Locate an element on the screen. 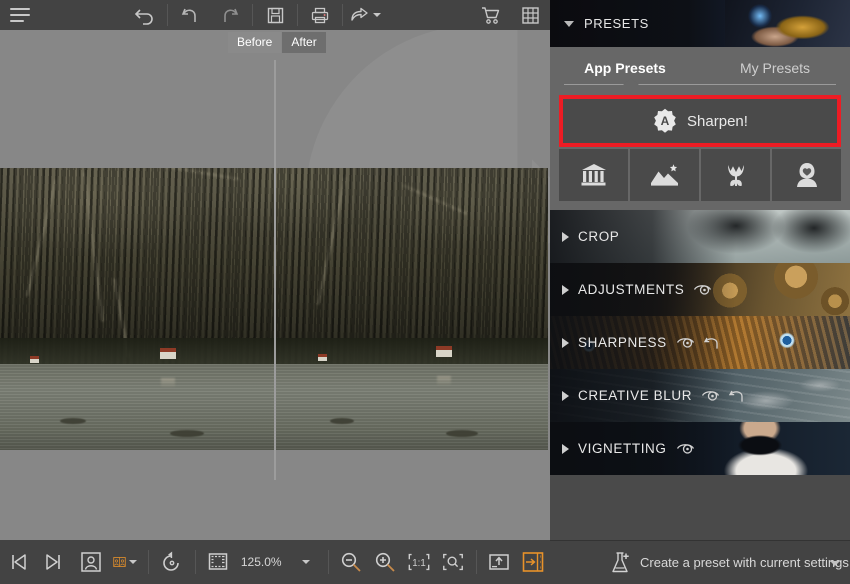 This screenshot has width=850, height=584. active-tab-indicator is located at coordinates (631, 82).